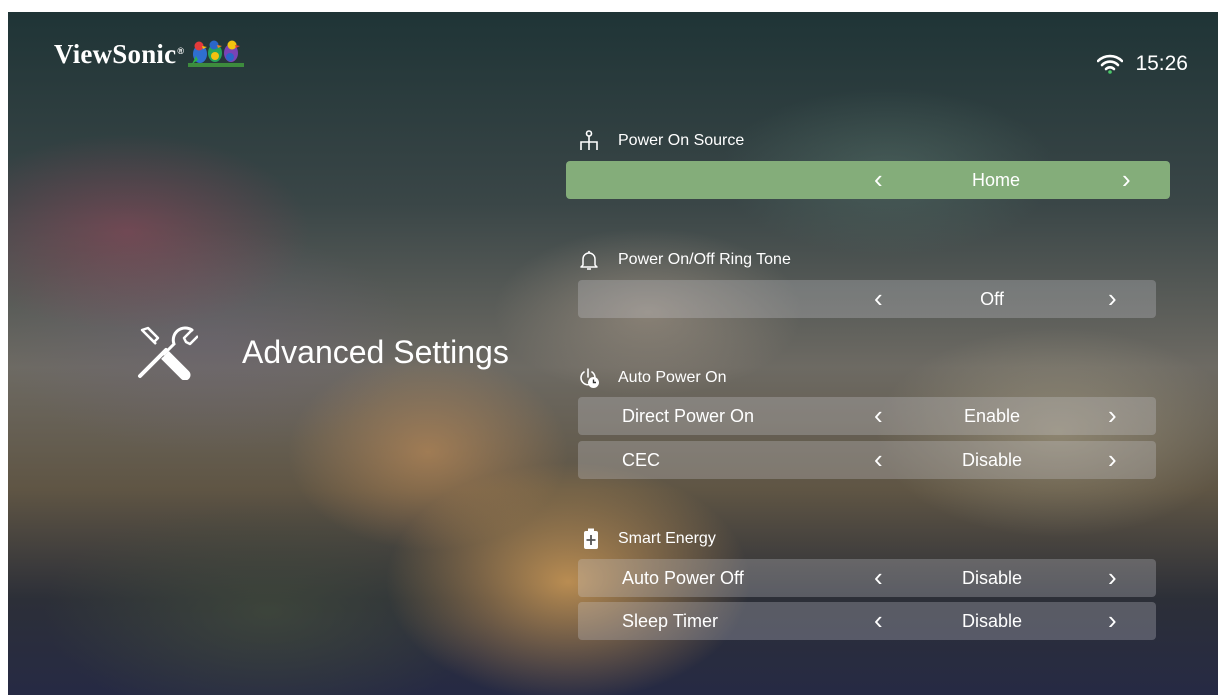  I want to click on row-label: Auto Power Off, so click(683, 578).